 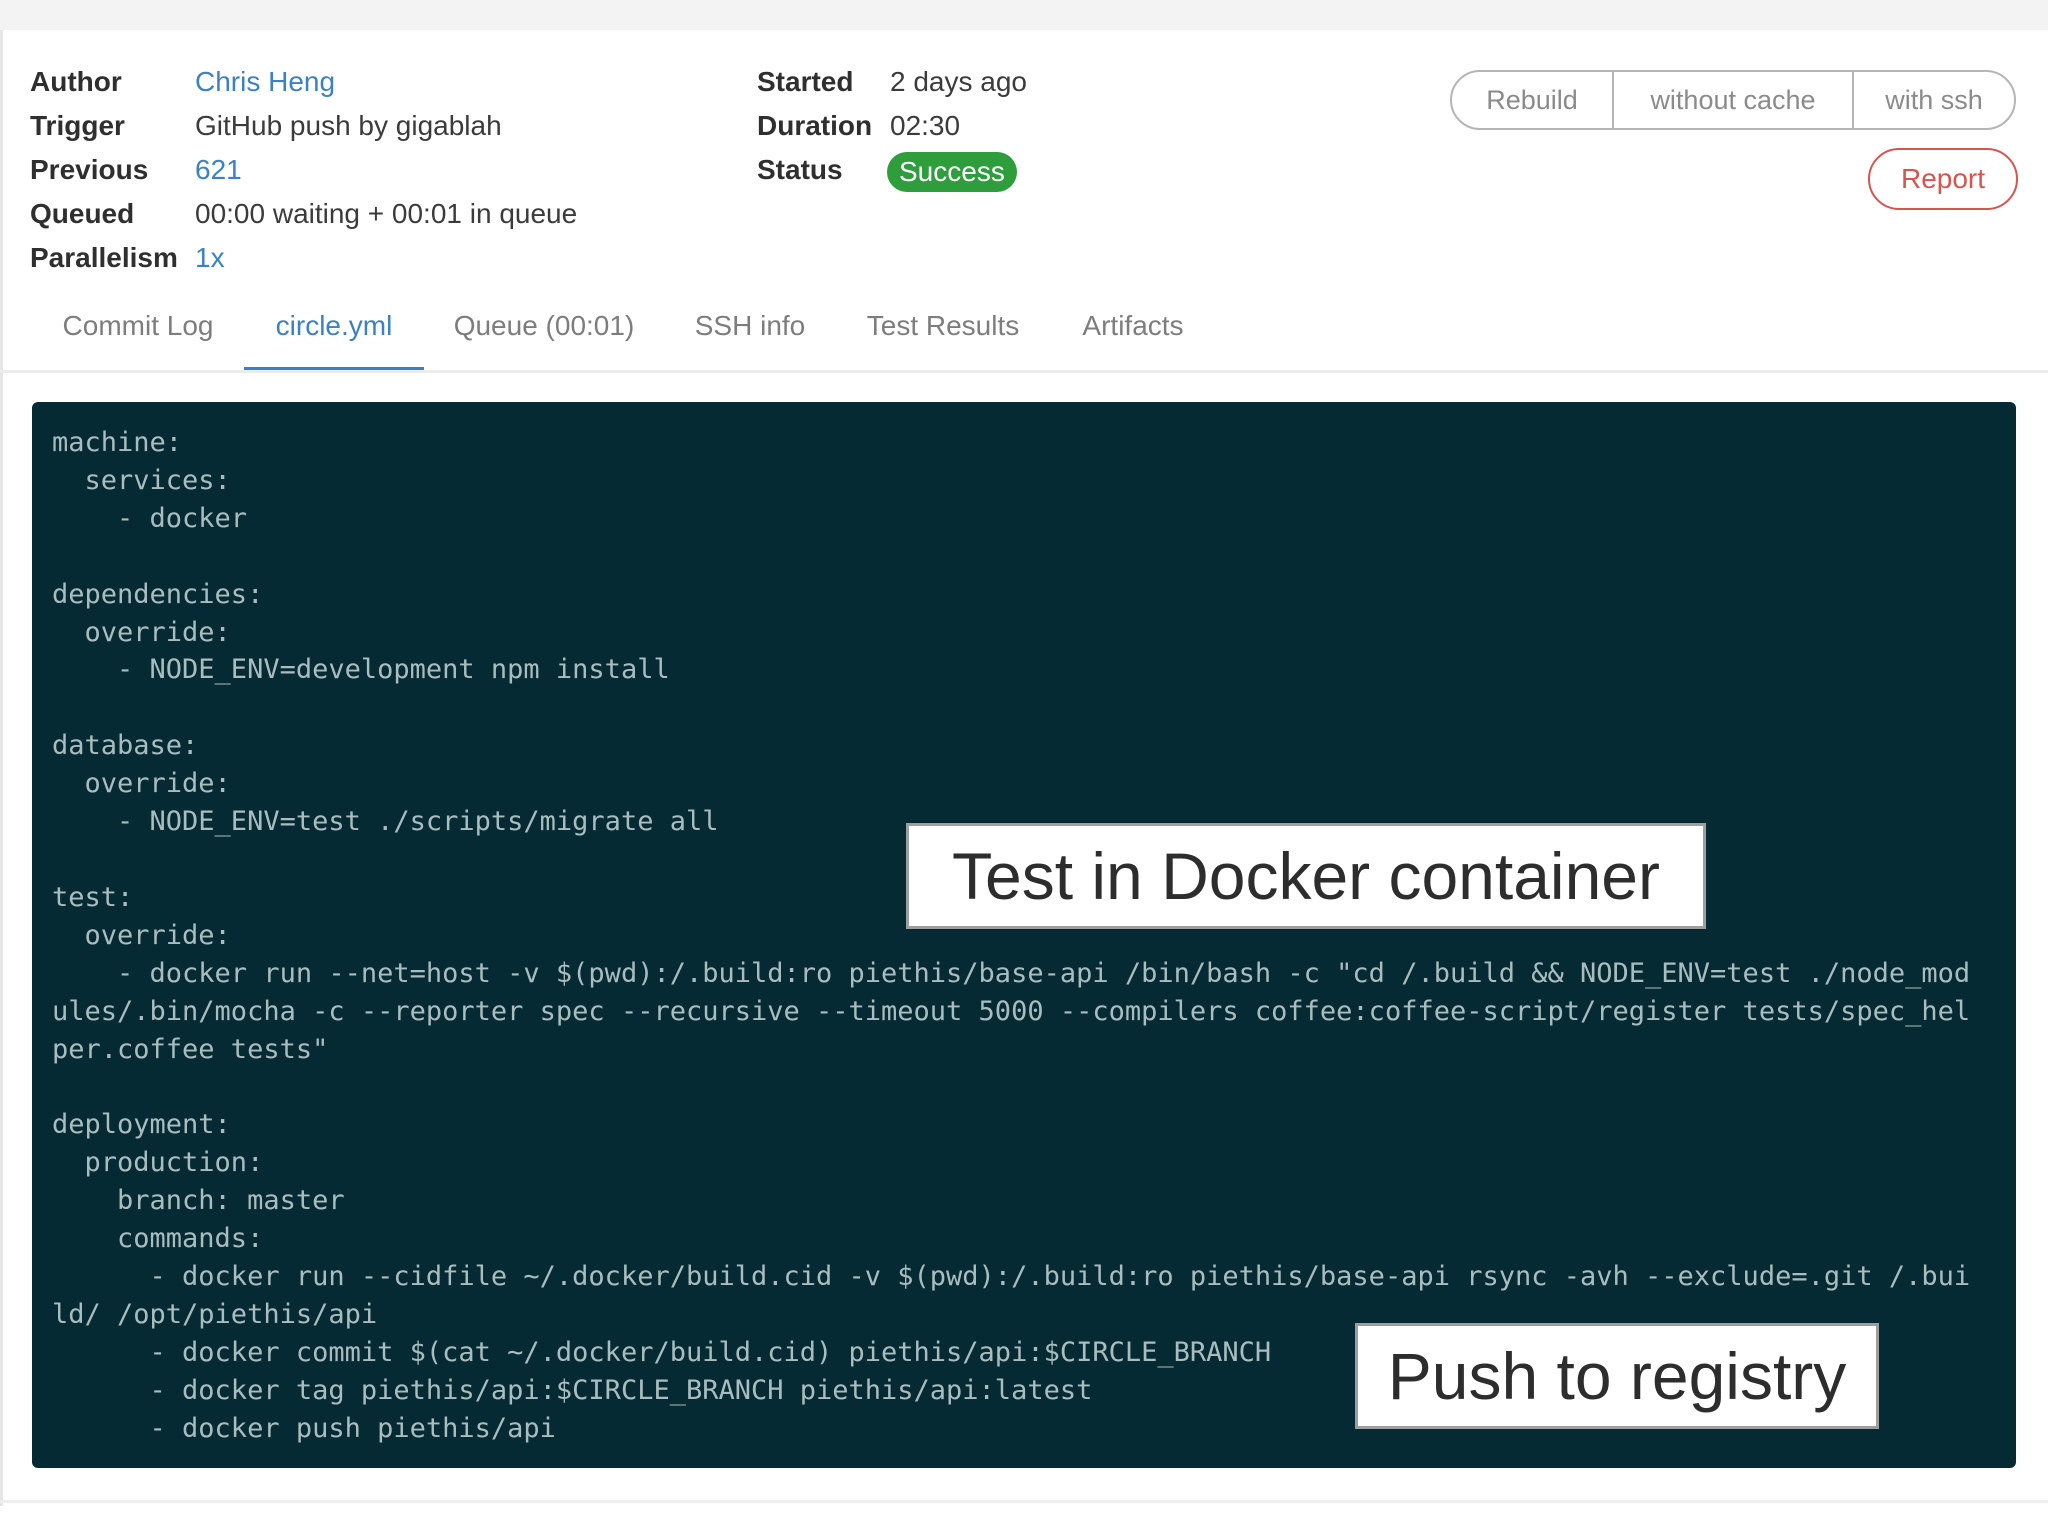 I want to click on previous-label: Previous, so click(x=89, y=169).